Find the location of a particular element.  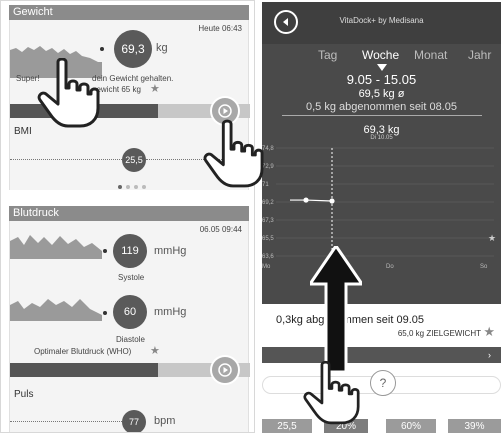

tab-woche: Woche is located at coordinates (380, 55).